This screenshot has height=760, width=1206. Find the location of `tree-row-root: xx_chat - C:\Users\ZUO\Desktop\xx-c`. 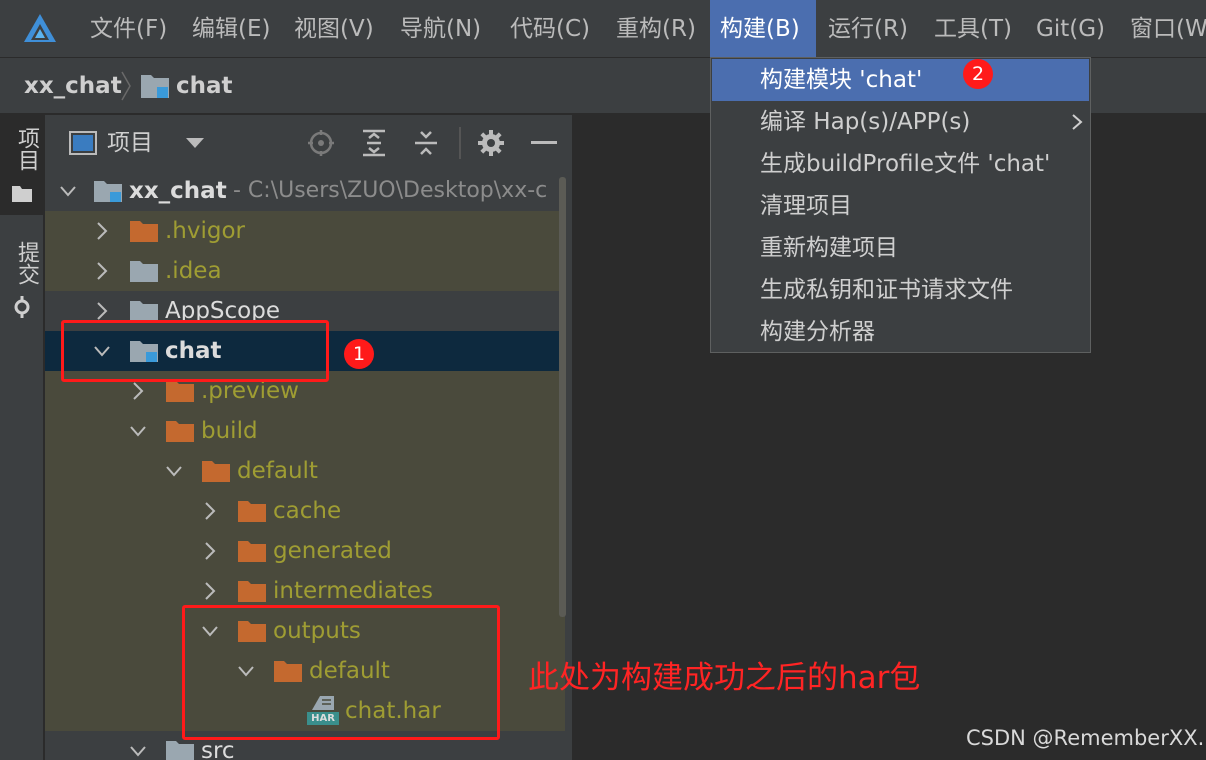

tree-row-root: xx_chat - C:\Users\ZUO\Desktop\xx-c is located at coordinates (305, 191).